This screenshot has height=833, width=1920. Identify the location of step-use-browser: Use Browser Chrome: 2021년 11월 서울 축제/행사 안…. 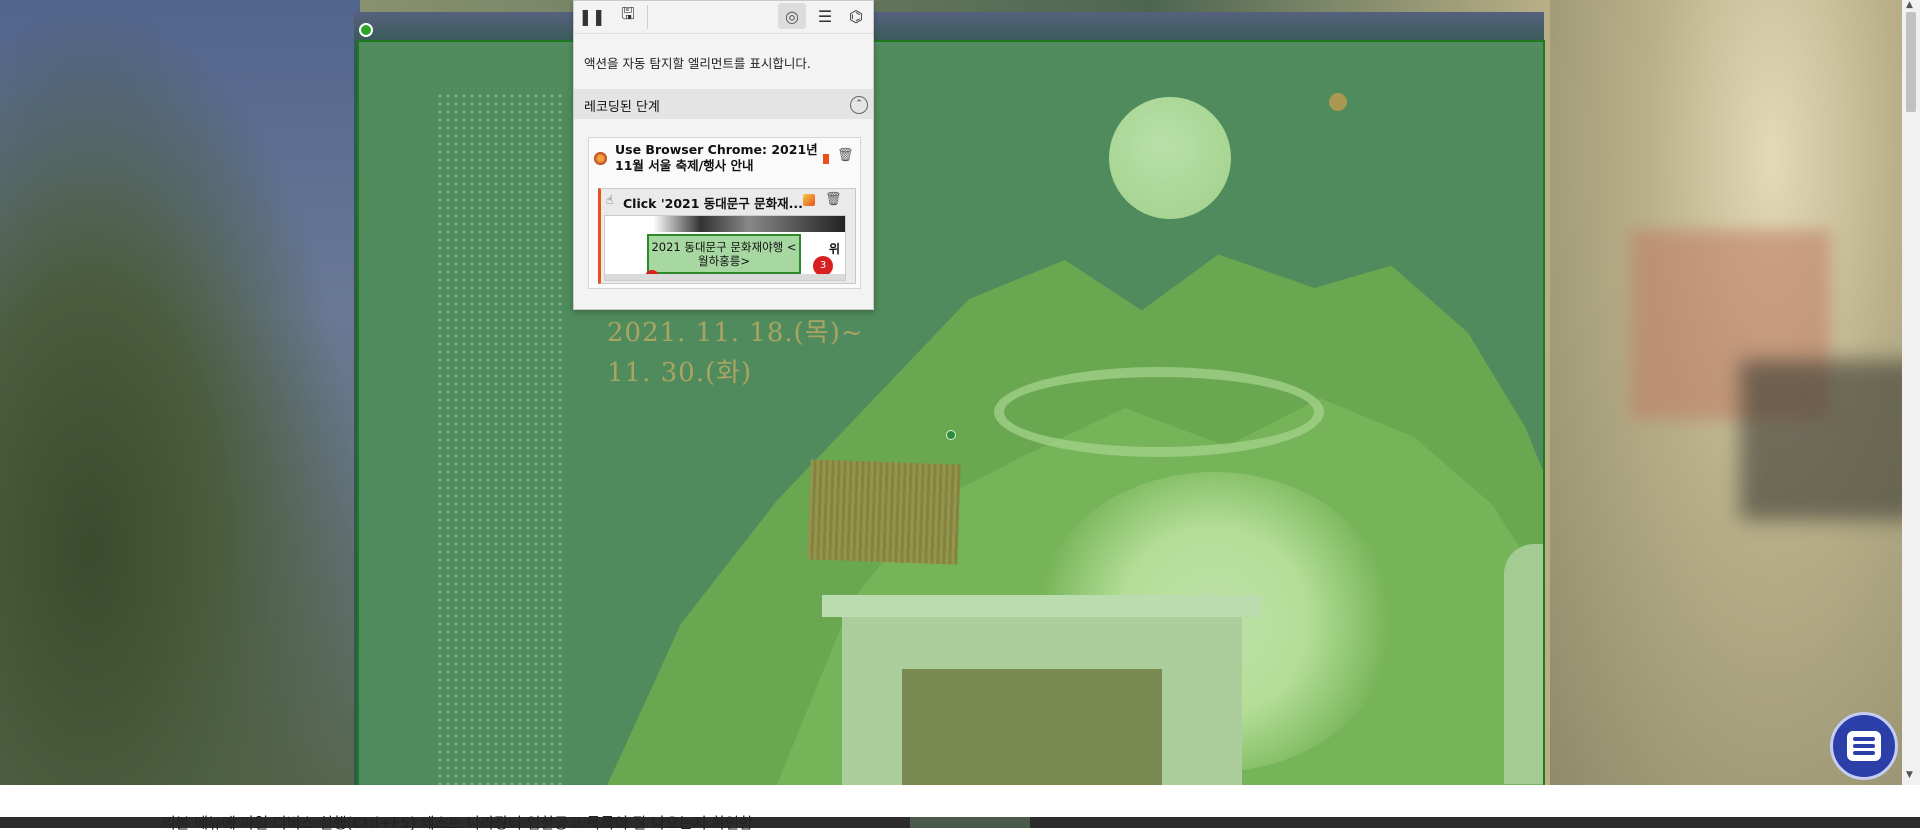
(724, 213).